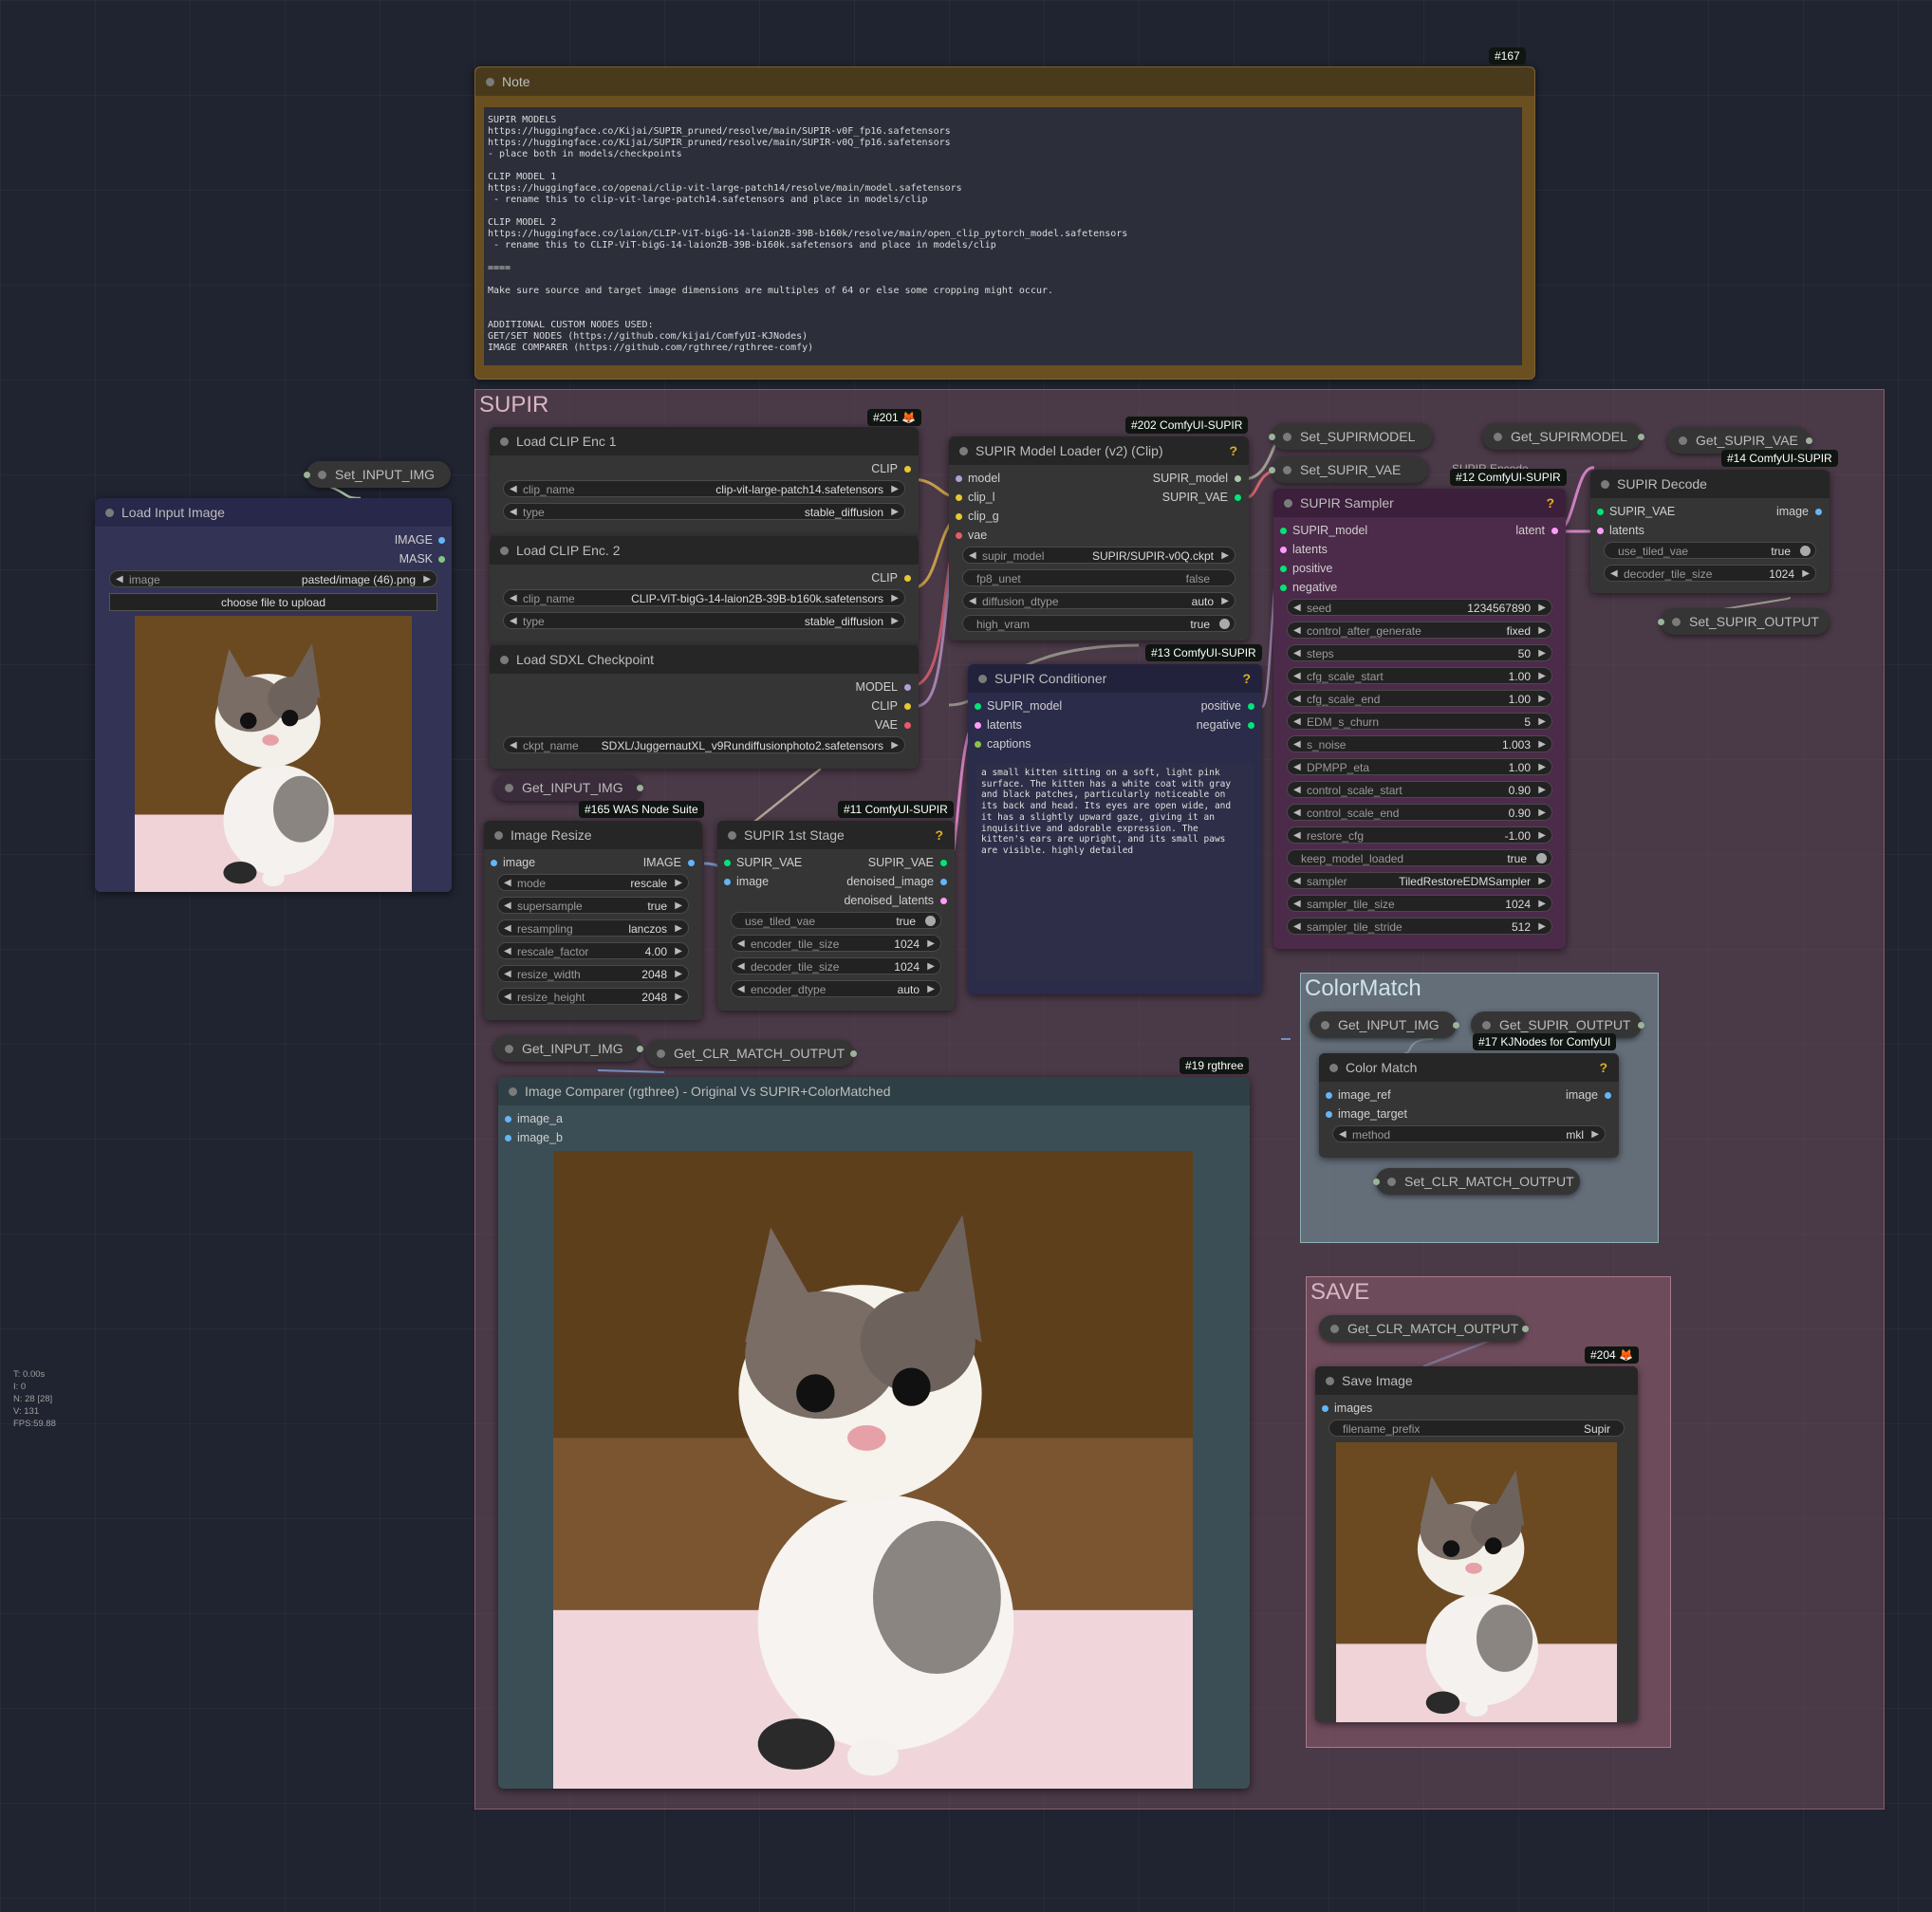 This screenshot has width=1932, height=1912. I want to click on group-title: ColorMatch, so click(1363, 989).